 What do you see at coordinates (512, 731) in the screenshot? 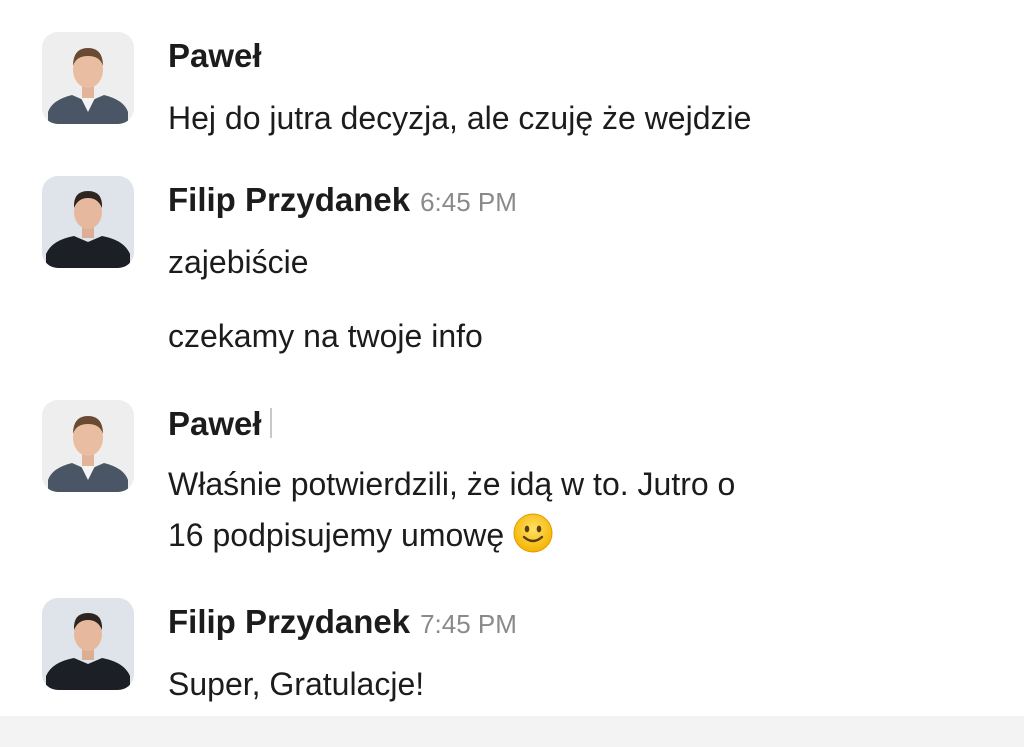
I see `bottom-divider-area` at bounding box center [512, 731].